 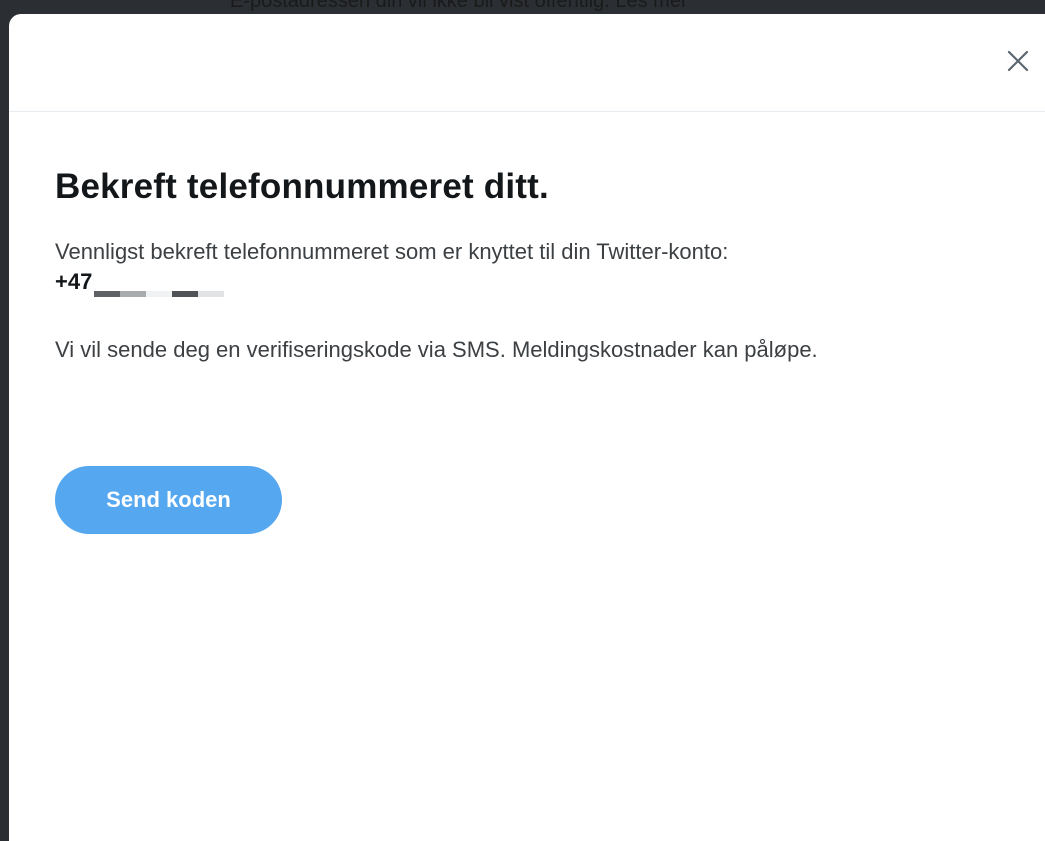 I want to click on close-icon, so click(x=1018, y=61).